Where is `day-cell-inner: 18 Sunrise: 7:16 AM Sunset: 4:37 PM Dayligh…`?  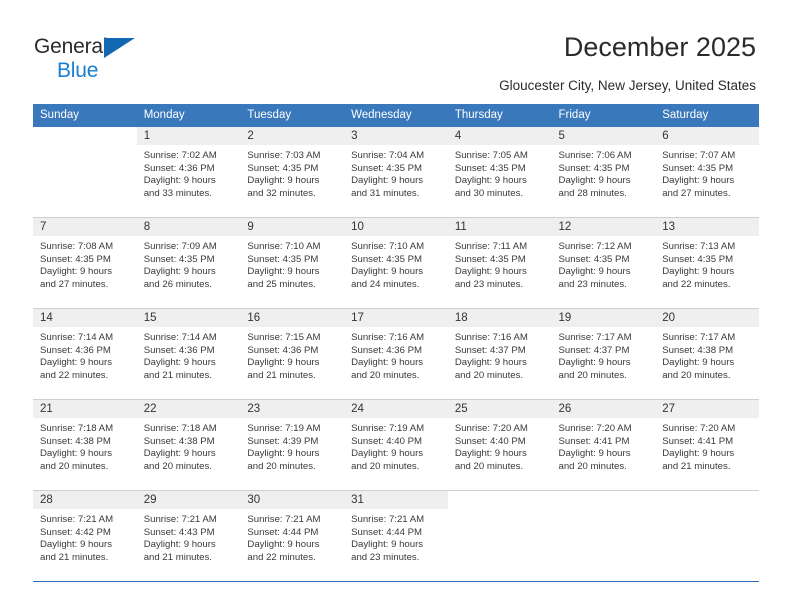
day-cell-inner: 18 Sunrise: 7:16 AM Sunset: 4:37 PM Dayligh… is located at coordinates (499, 354).